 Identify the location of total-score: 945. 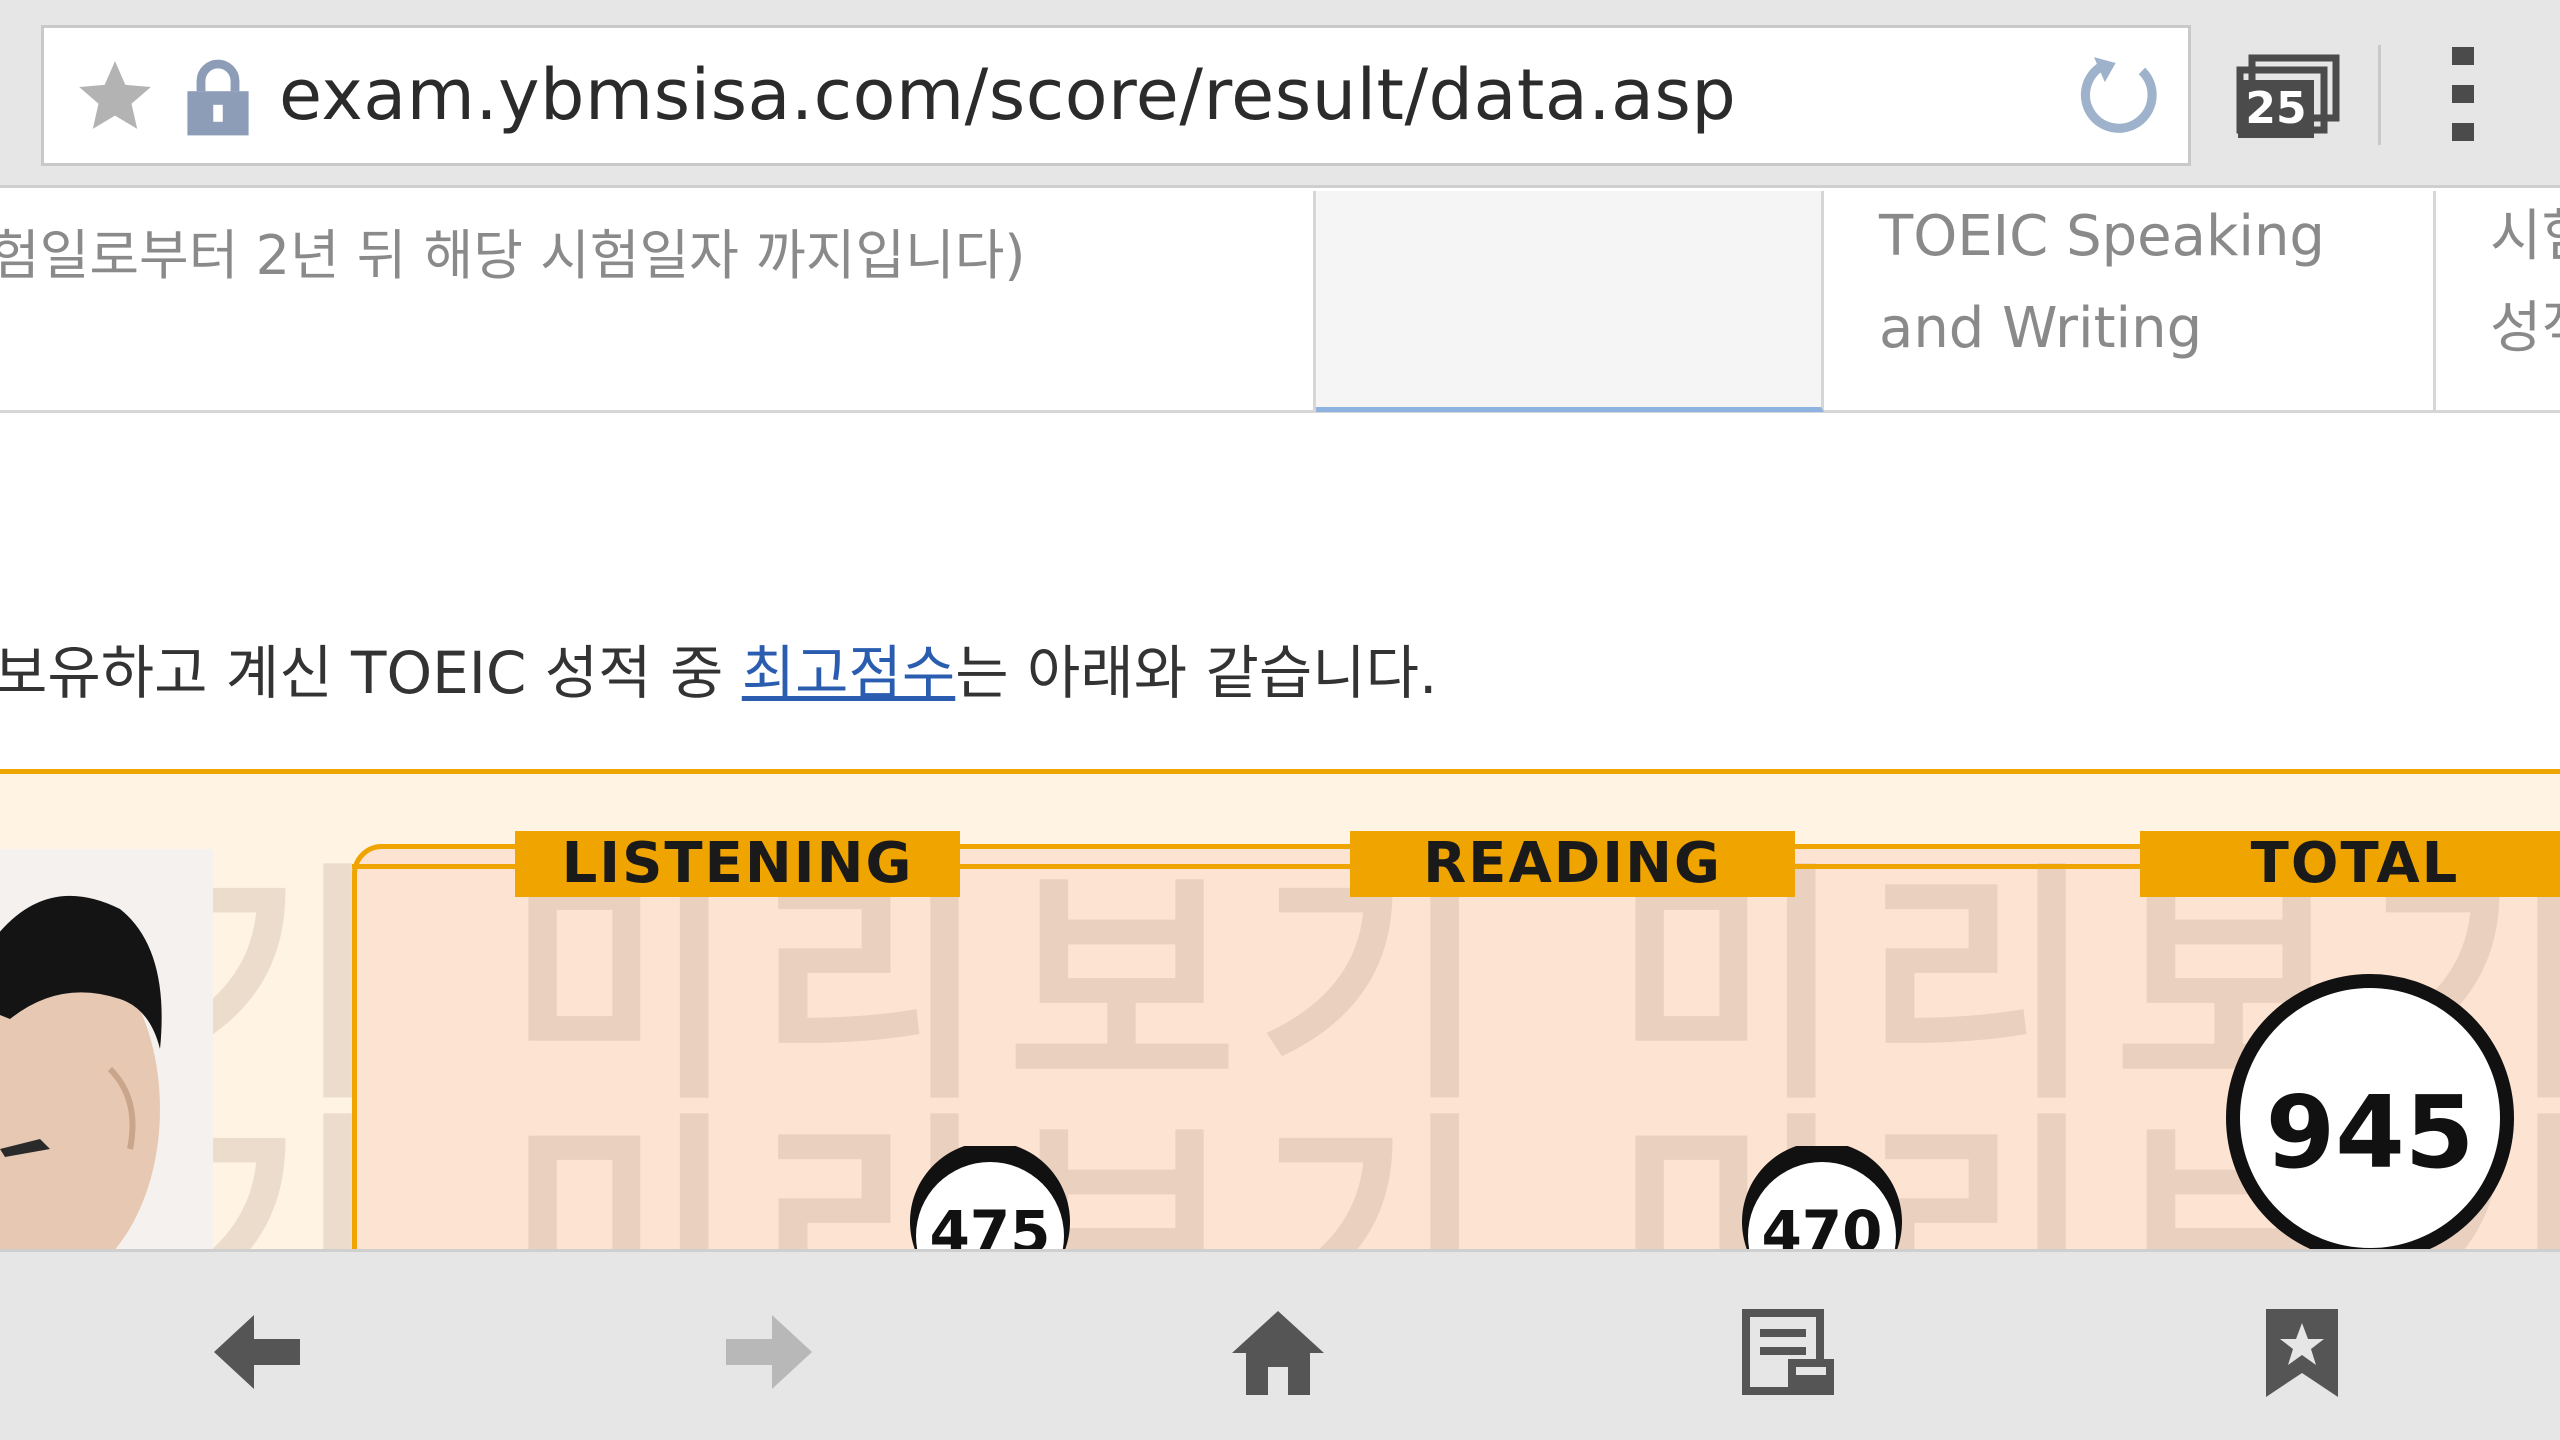
(2370, 1132).